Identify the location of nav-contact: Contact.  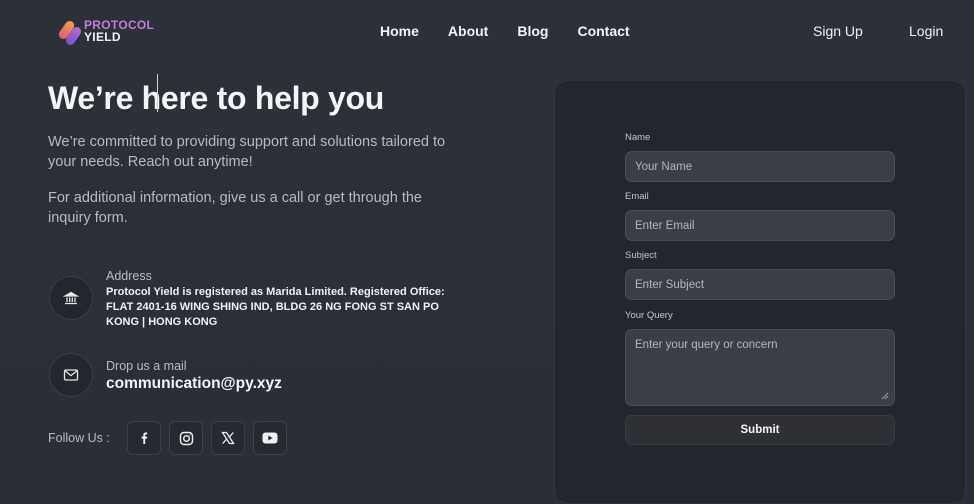
(603, 31).